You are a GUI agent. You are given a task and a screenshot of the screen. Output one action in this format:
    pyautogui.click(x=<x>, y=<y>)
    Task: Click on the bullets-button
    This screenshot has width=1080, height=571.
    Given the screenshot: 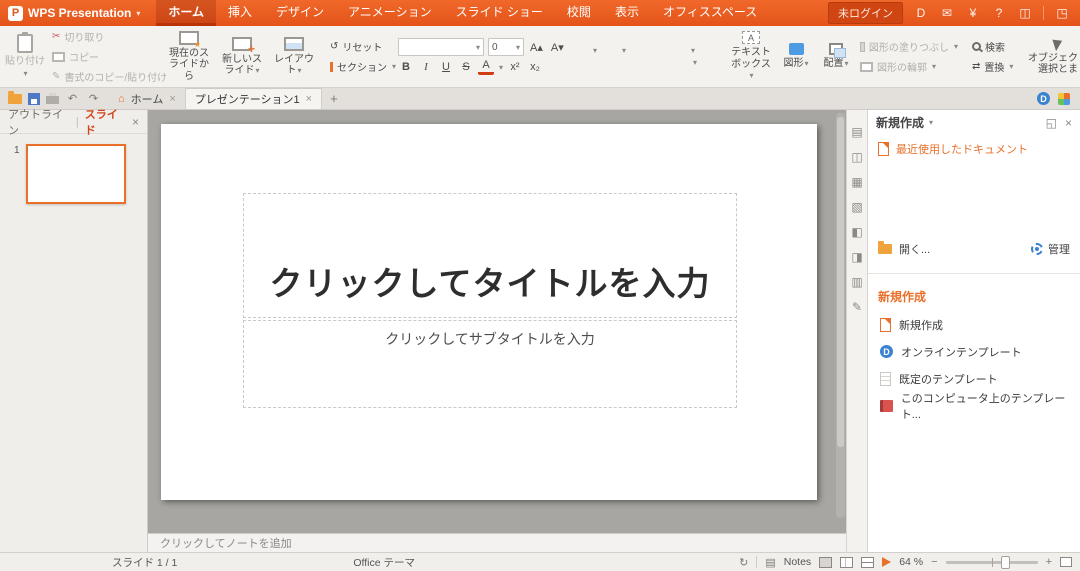 What is the action you would take?
    pyautogui.click(x=580, y=51)
    